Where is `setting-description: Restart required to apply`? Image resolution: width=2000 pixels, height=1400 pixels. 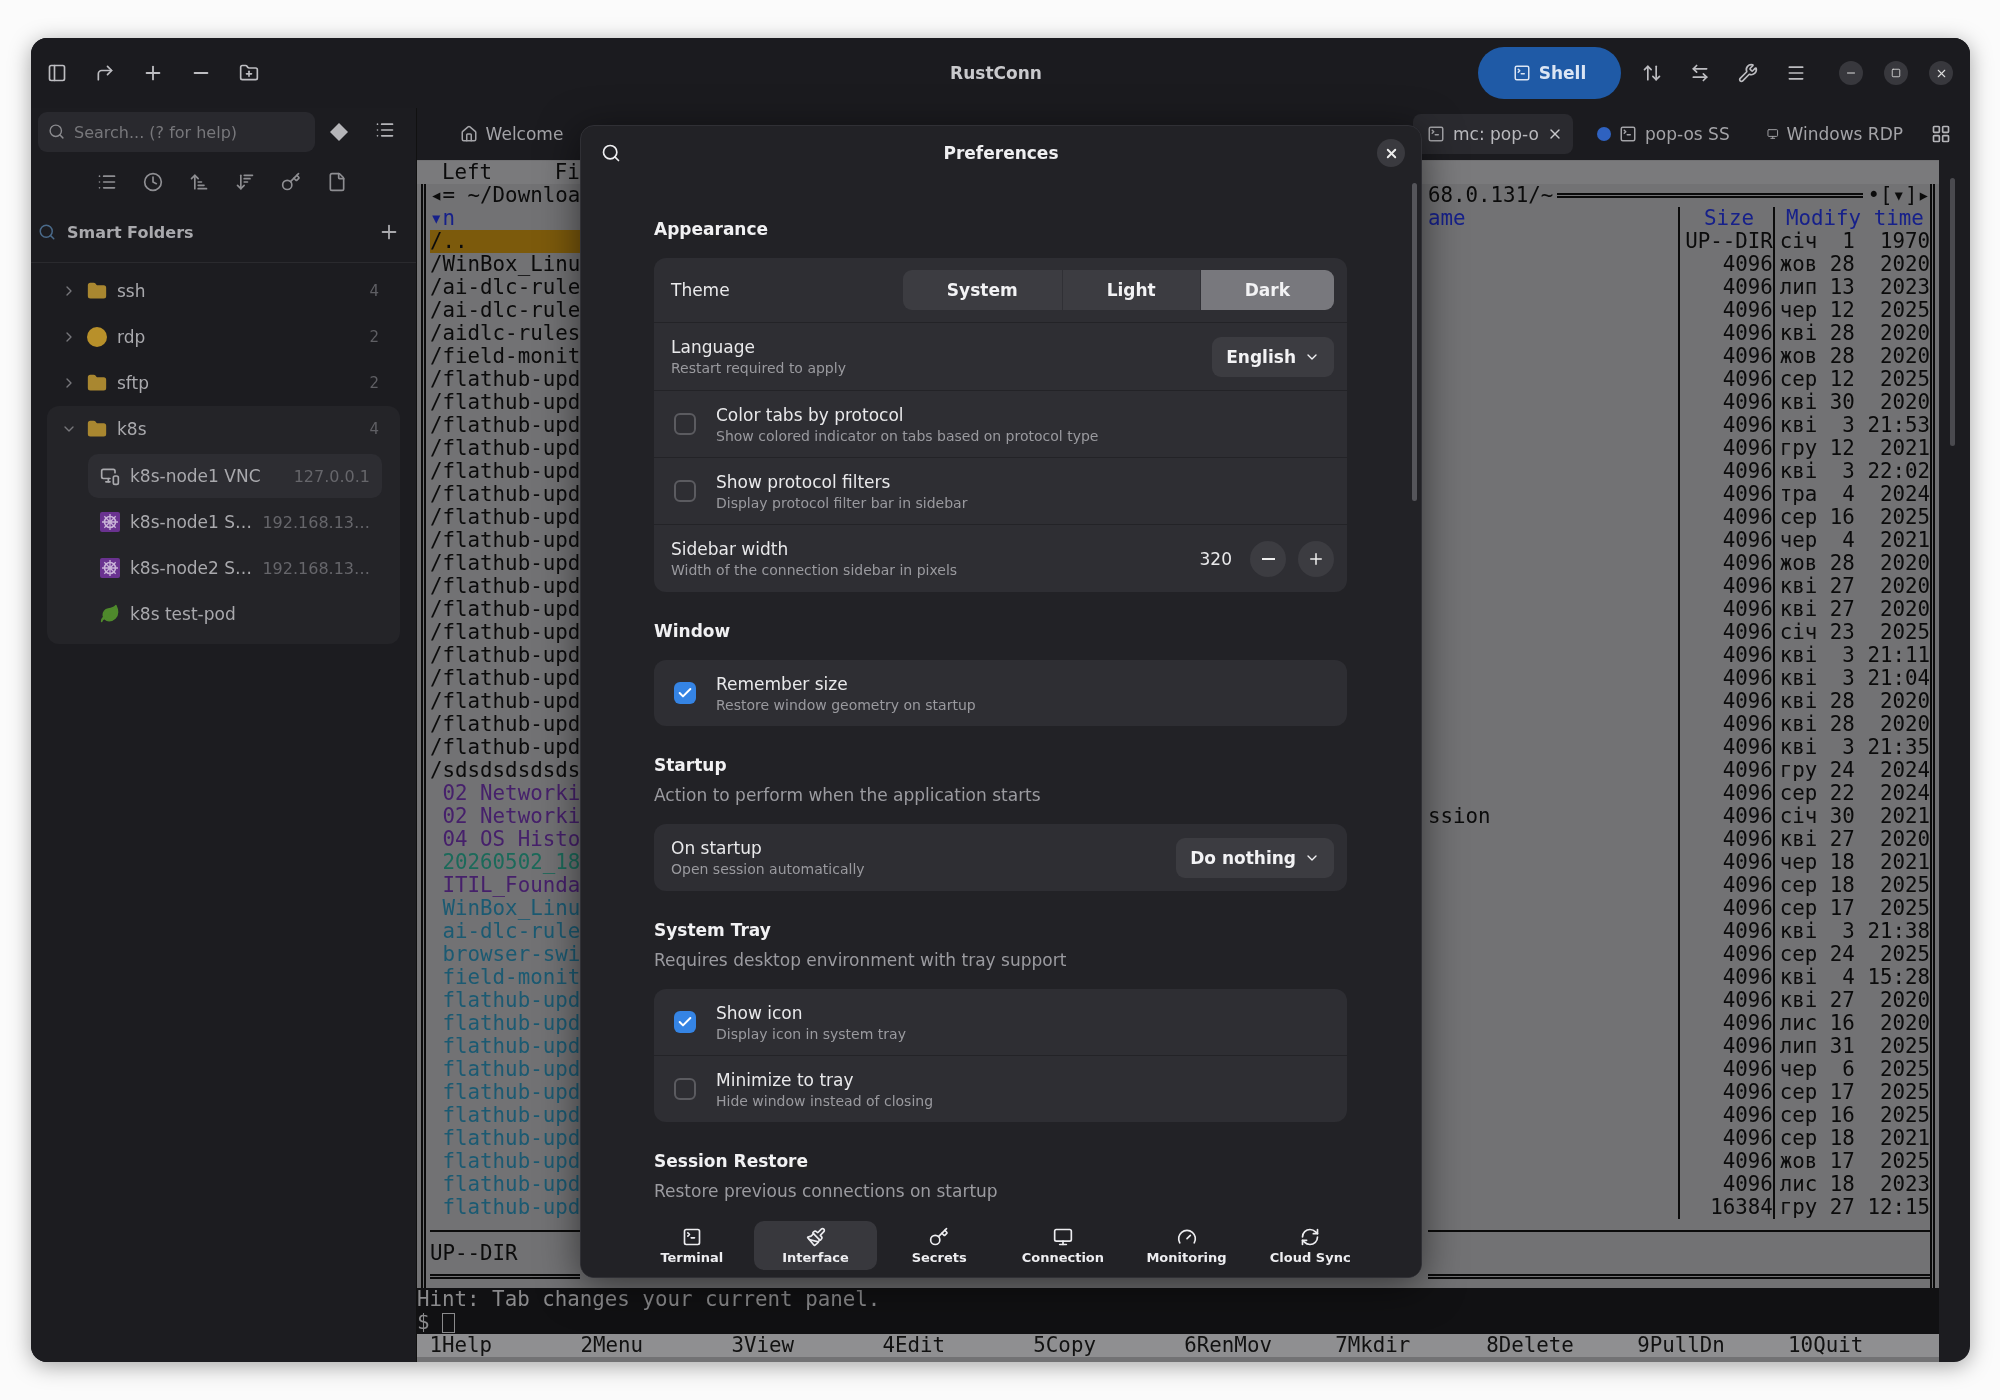
setting-description: Restart required to apply is located at coordinates (759, 368).